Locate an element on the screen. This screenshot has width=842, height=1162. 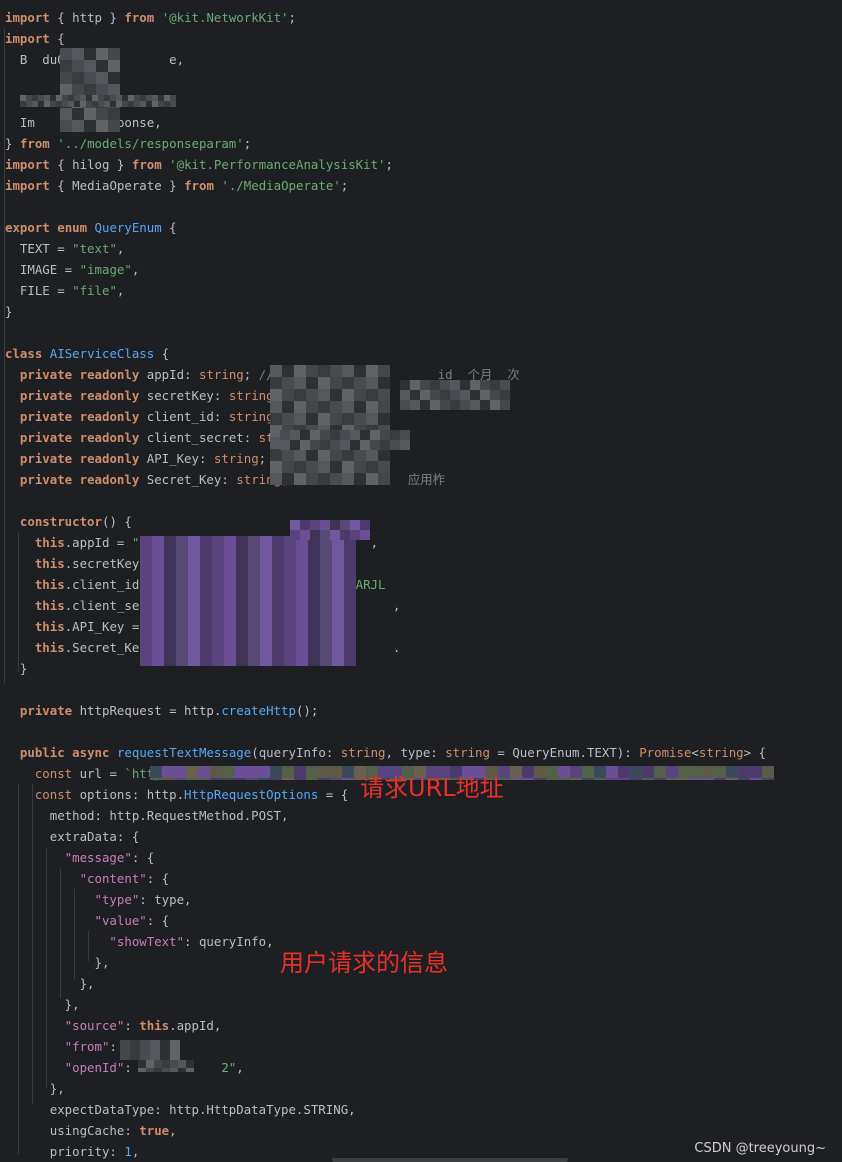
code-line: "content": { is located at coordinates (421, 878).